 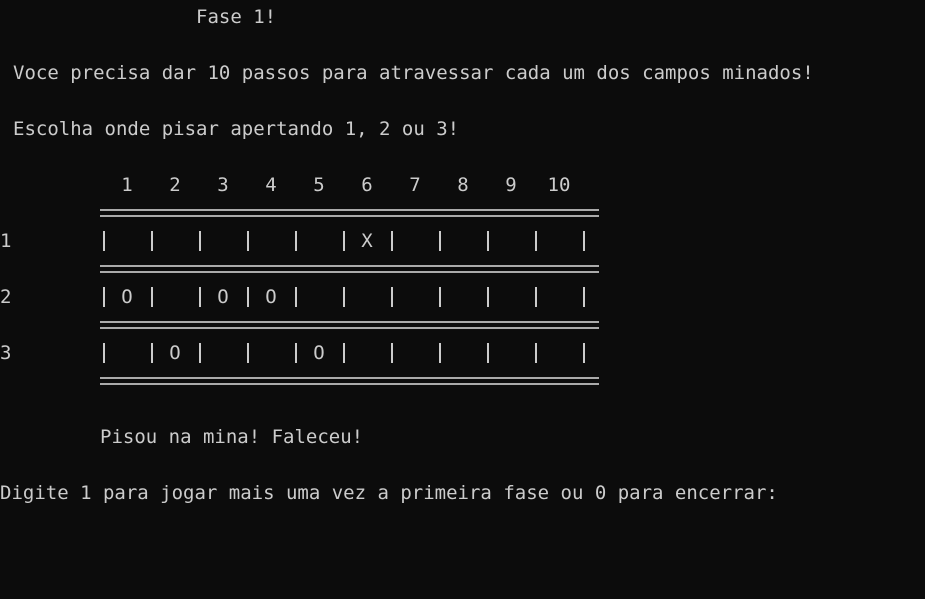 What do you see at coordinates (6, 297) in the screenshot?
I see `row-label: 2` at bounding box center [6, 297].